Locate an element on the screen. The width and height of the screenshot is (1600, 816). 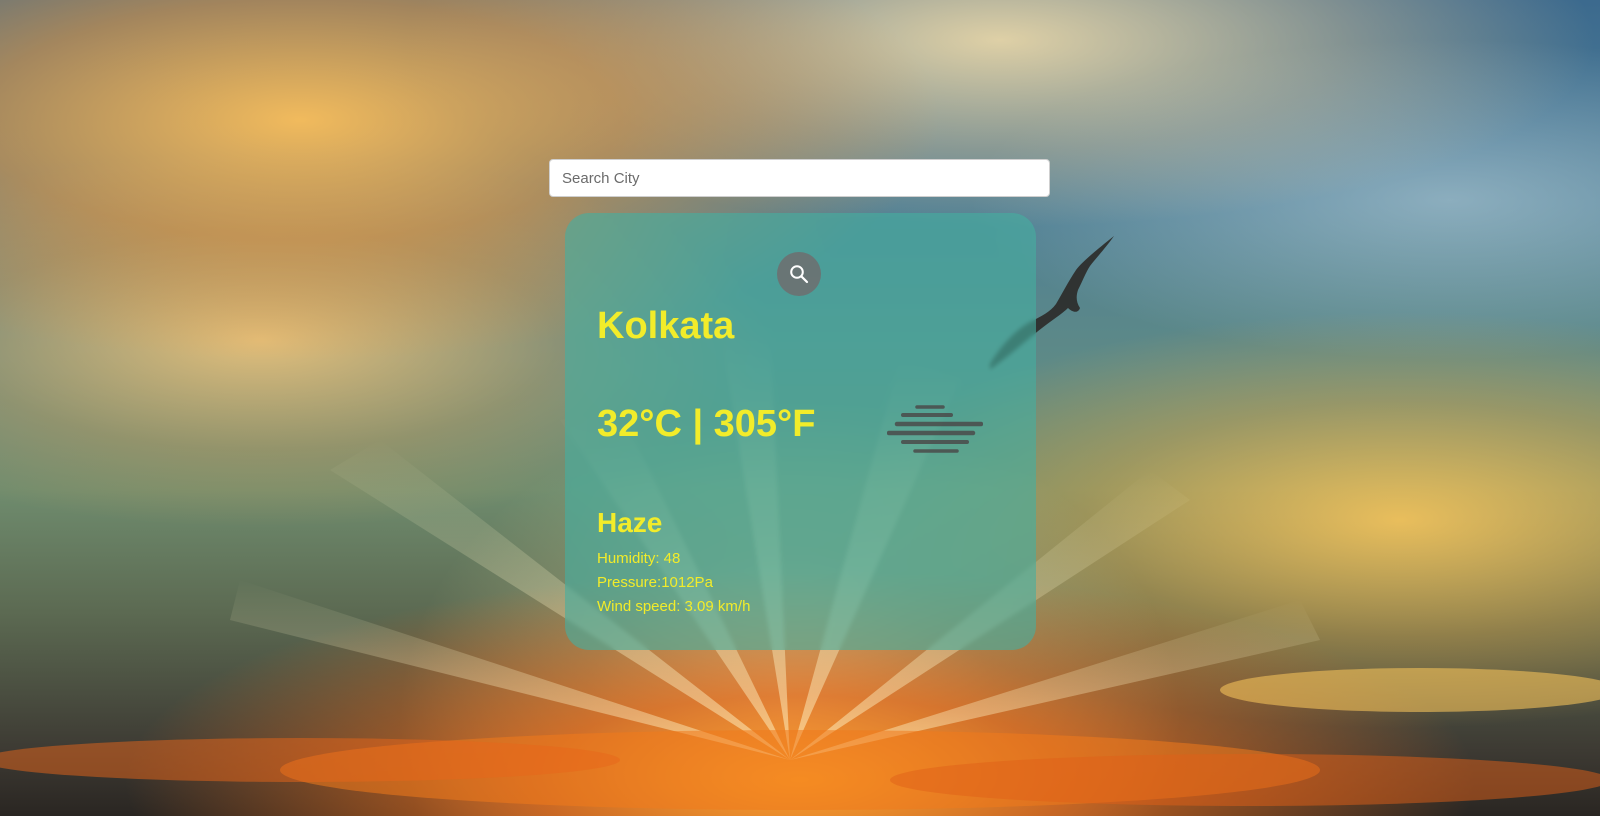
wind-speed-value: Wind speed: 3.09 km/h is located at coordinates (674, 606).